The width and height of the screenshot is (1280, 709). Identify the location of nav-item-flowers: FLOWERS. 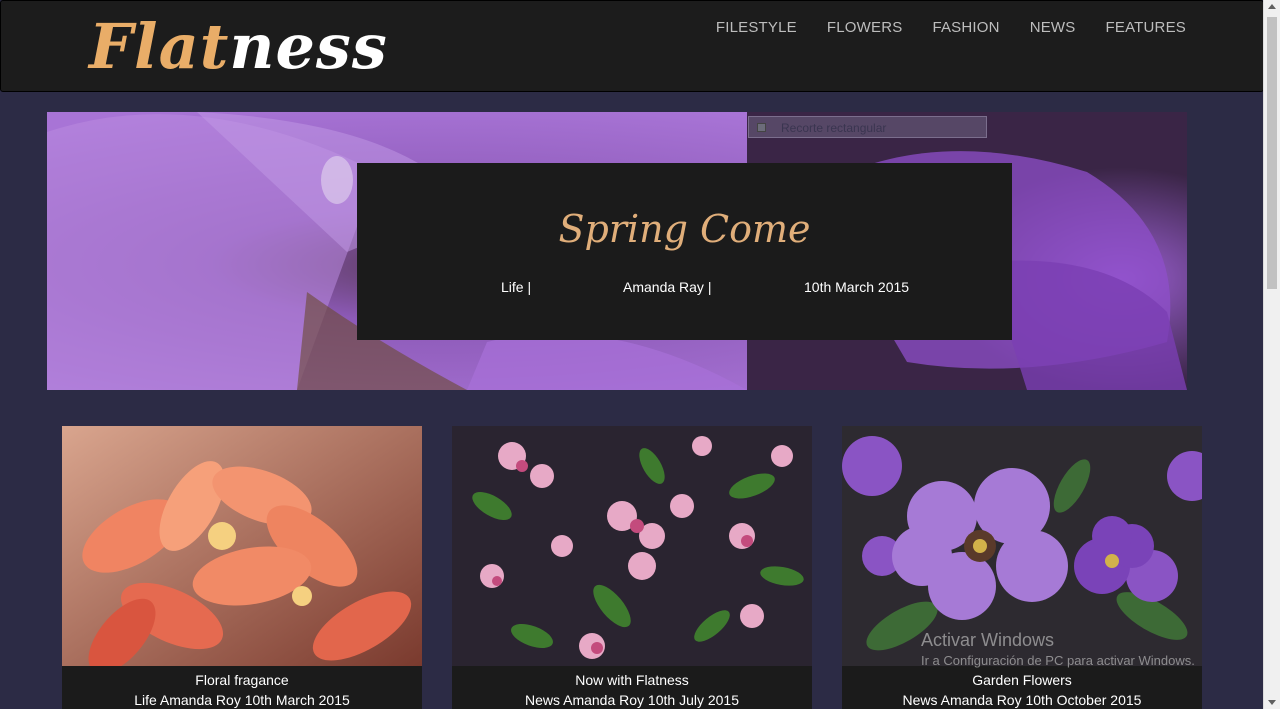
(865, 27).